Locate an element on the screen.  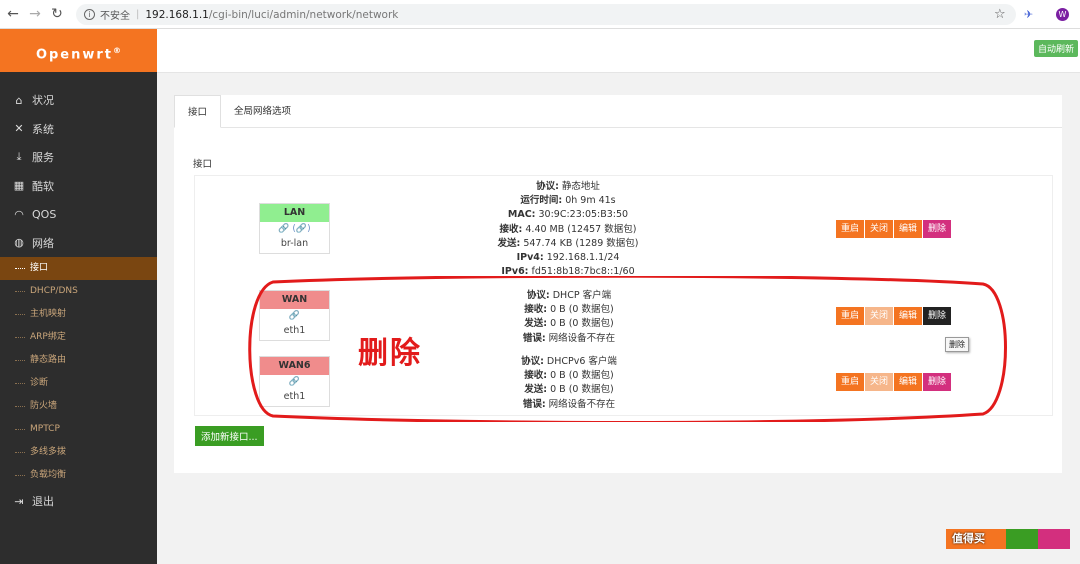
sidebar-item-label: QOS is located at coordinates (44, 214).